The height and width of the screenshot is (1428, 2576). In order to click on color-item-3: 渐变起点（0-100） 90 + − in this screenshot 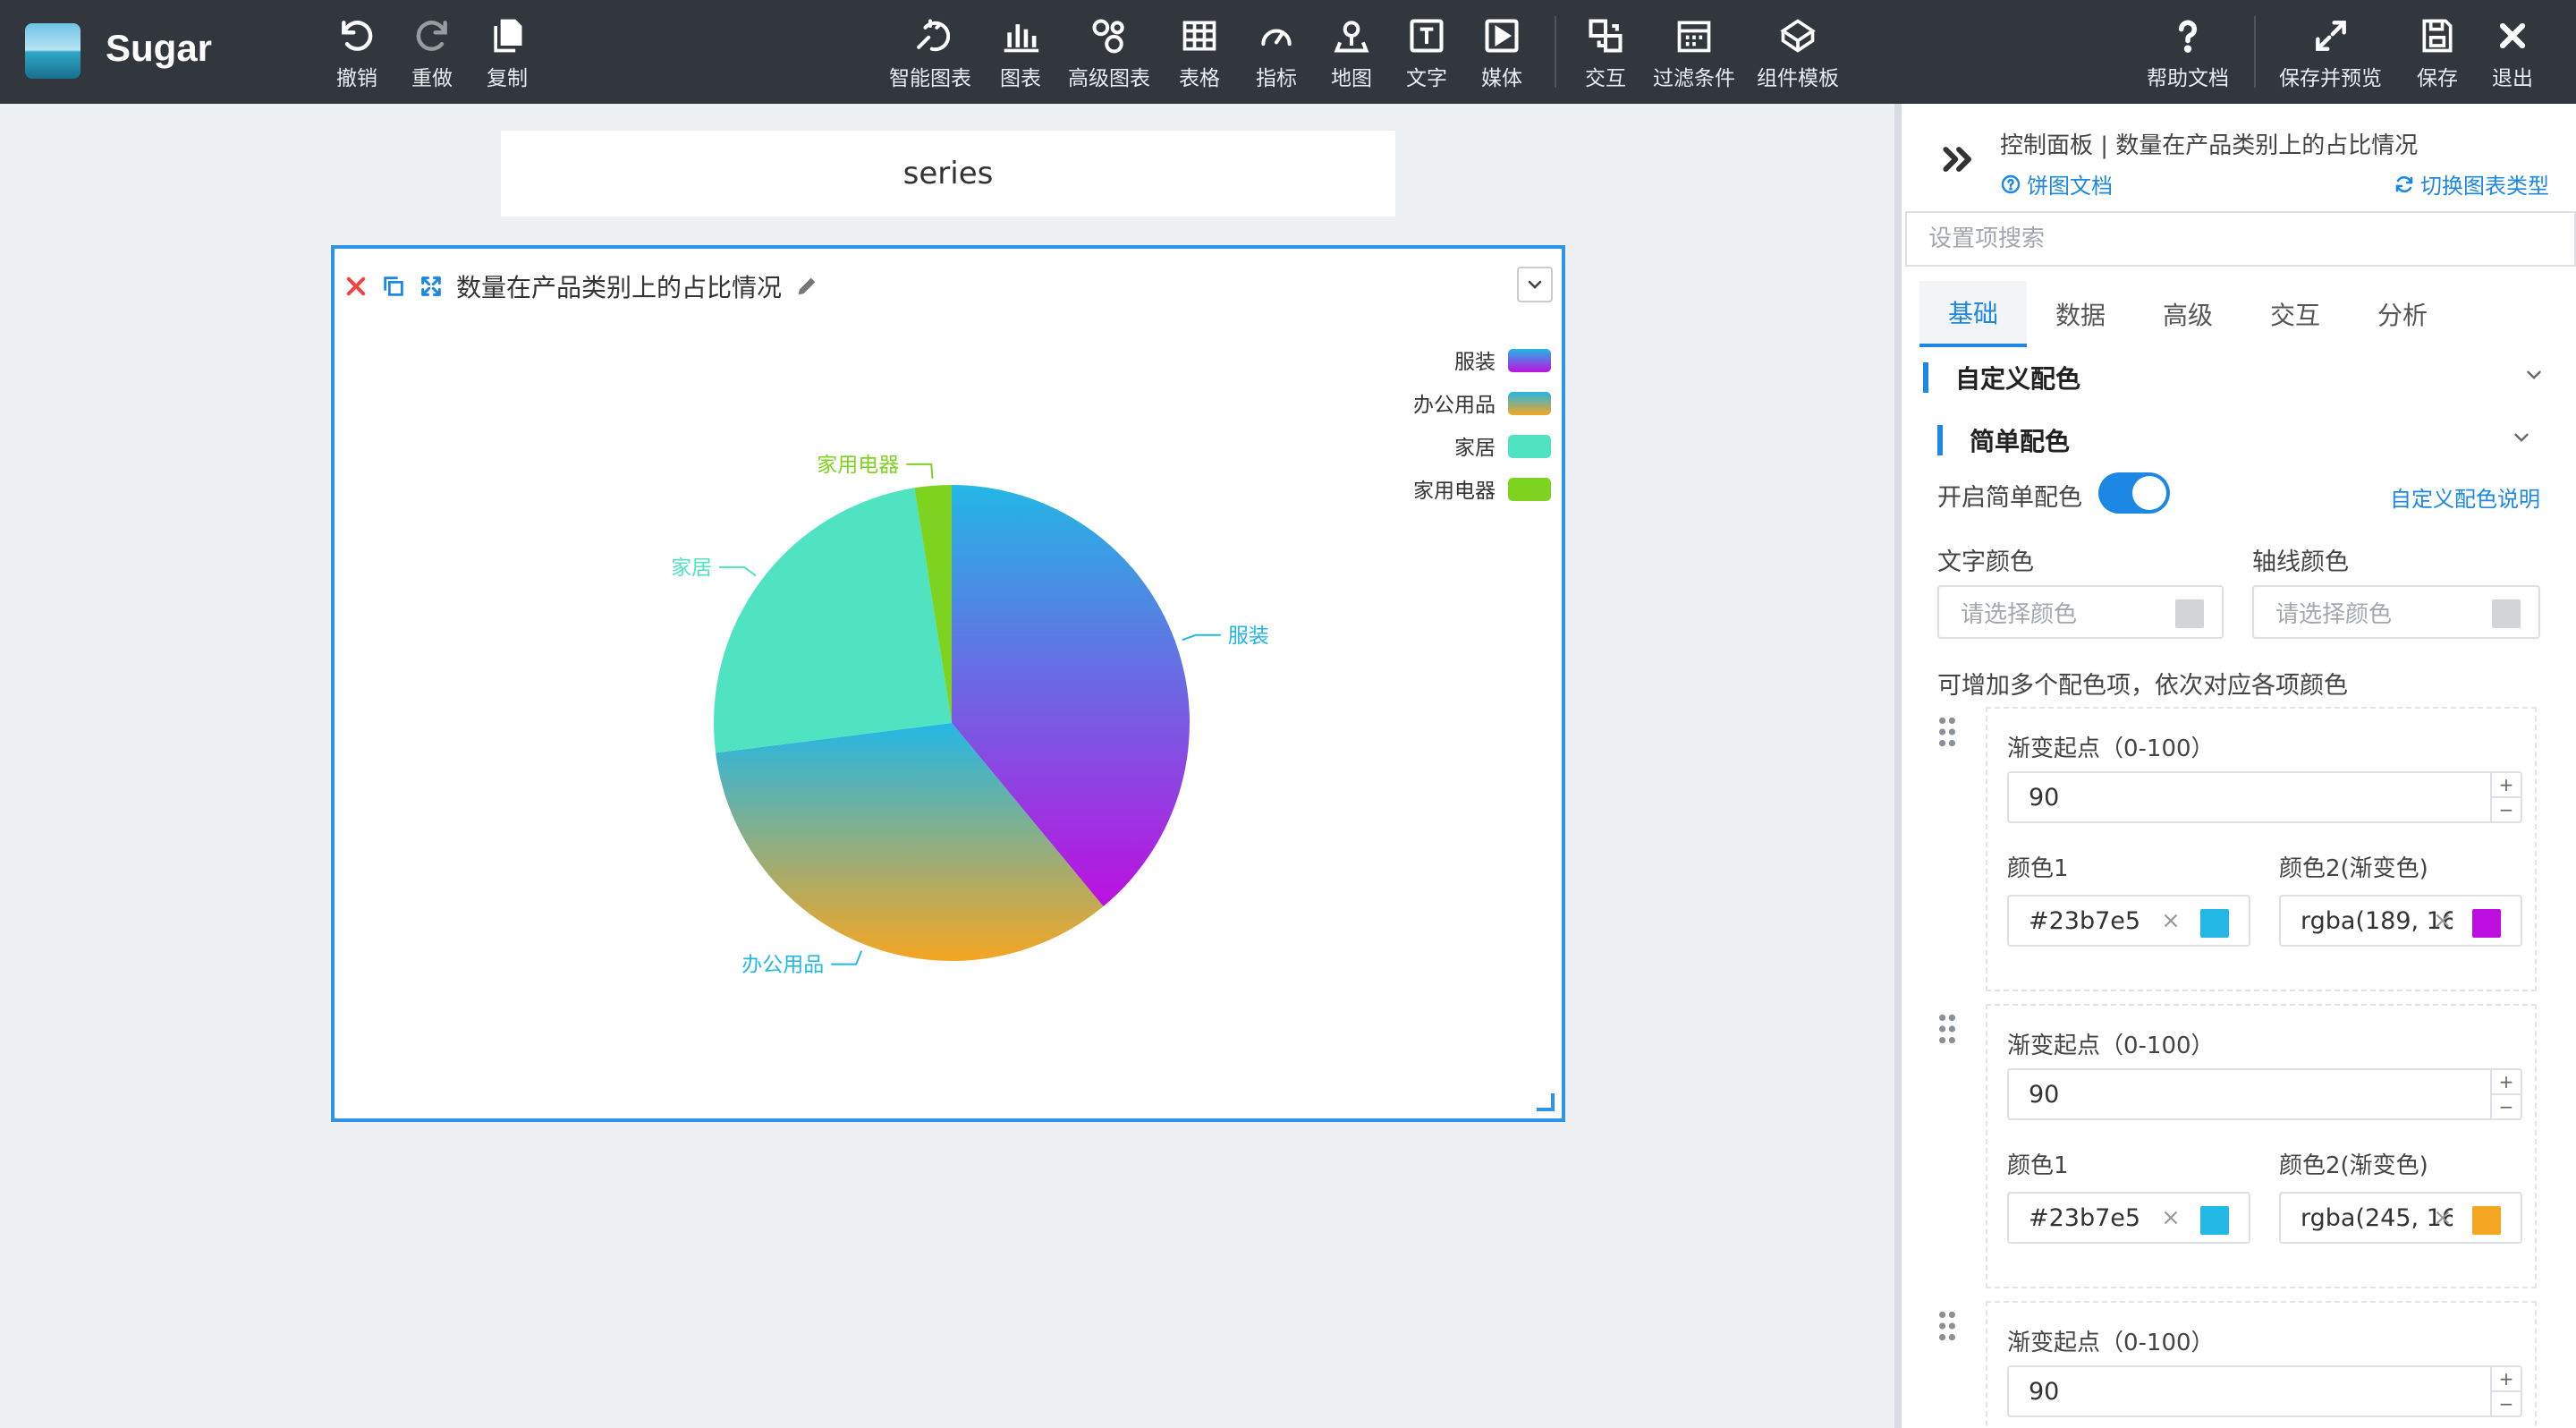, I will do `click(2261, 1364)`.